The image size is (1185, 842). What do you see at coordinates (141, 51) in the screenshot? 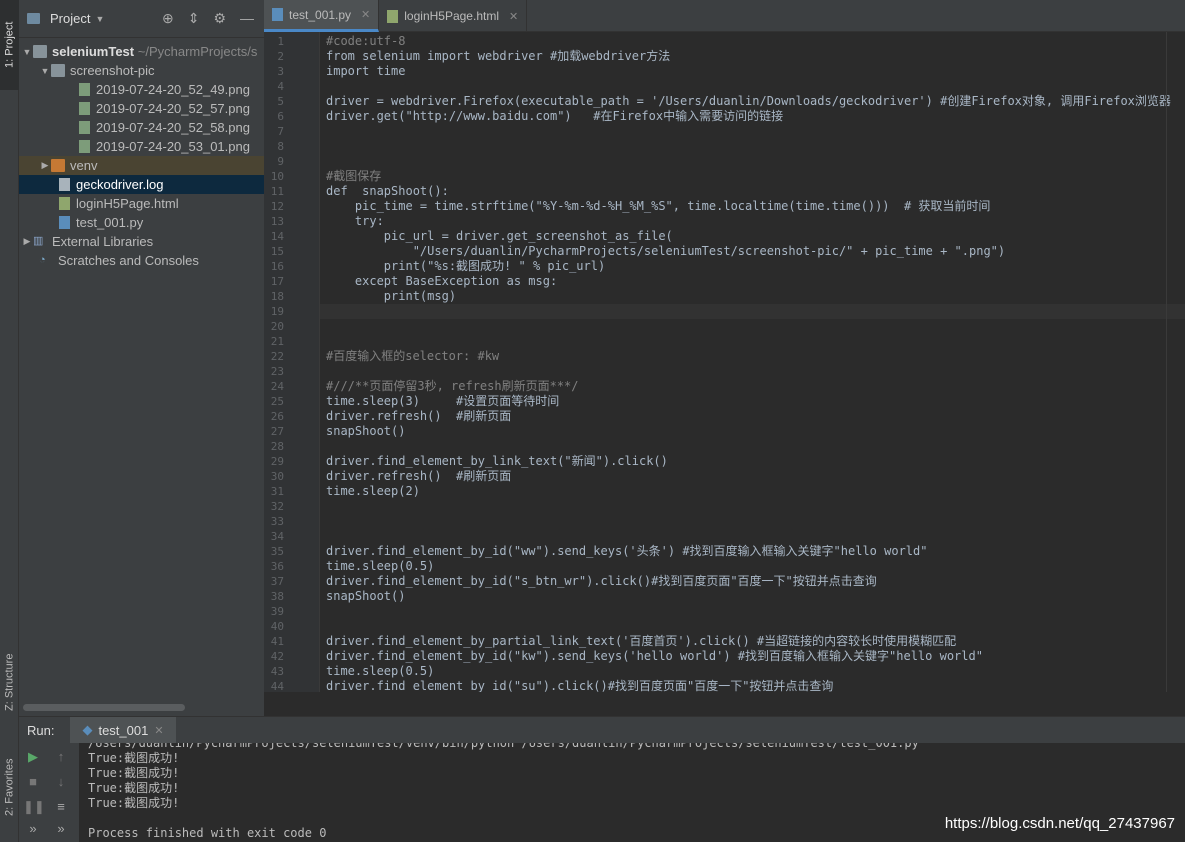
I see `tree-item-seleniumtest: ▼ seleniumTest ~/PycharmProjects/s` at bounding box center [141, 51].